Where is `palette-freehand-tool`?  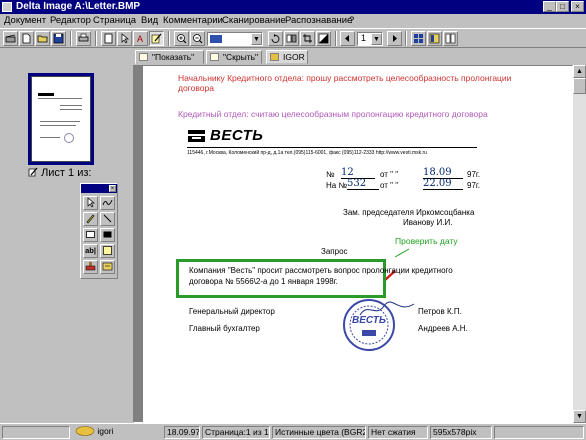
palette-freehand-tool is located at coordinates (107, 203).